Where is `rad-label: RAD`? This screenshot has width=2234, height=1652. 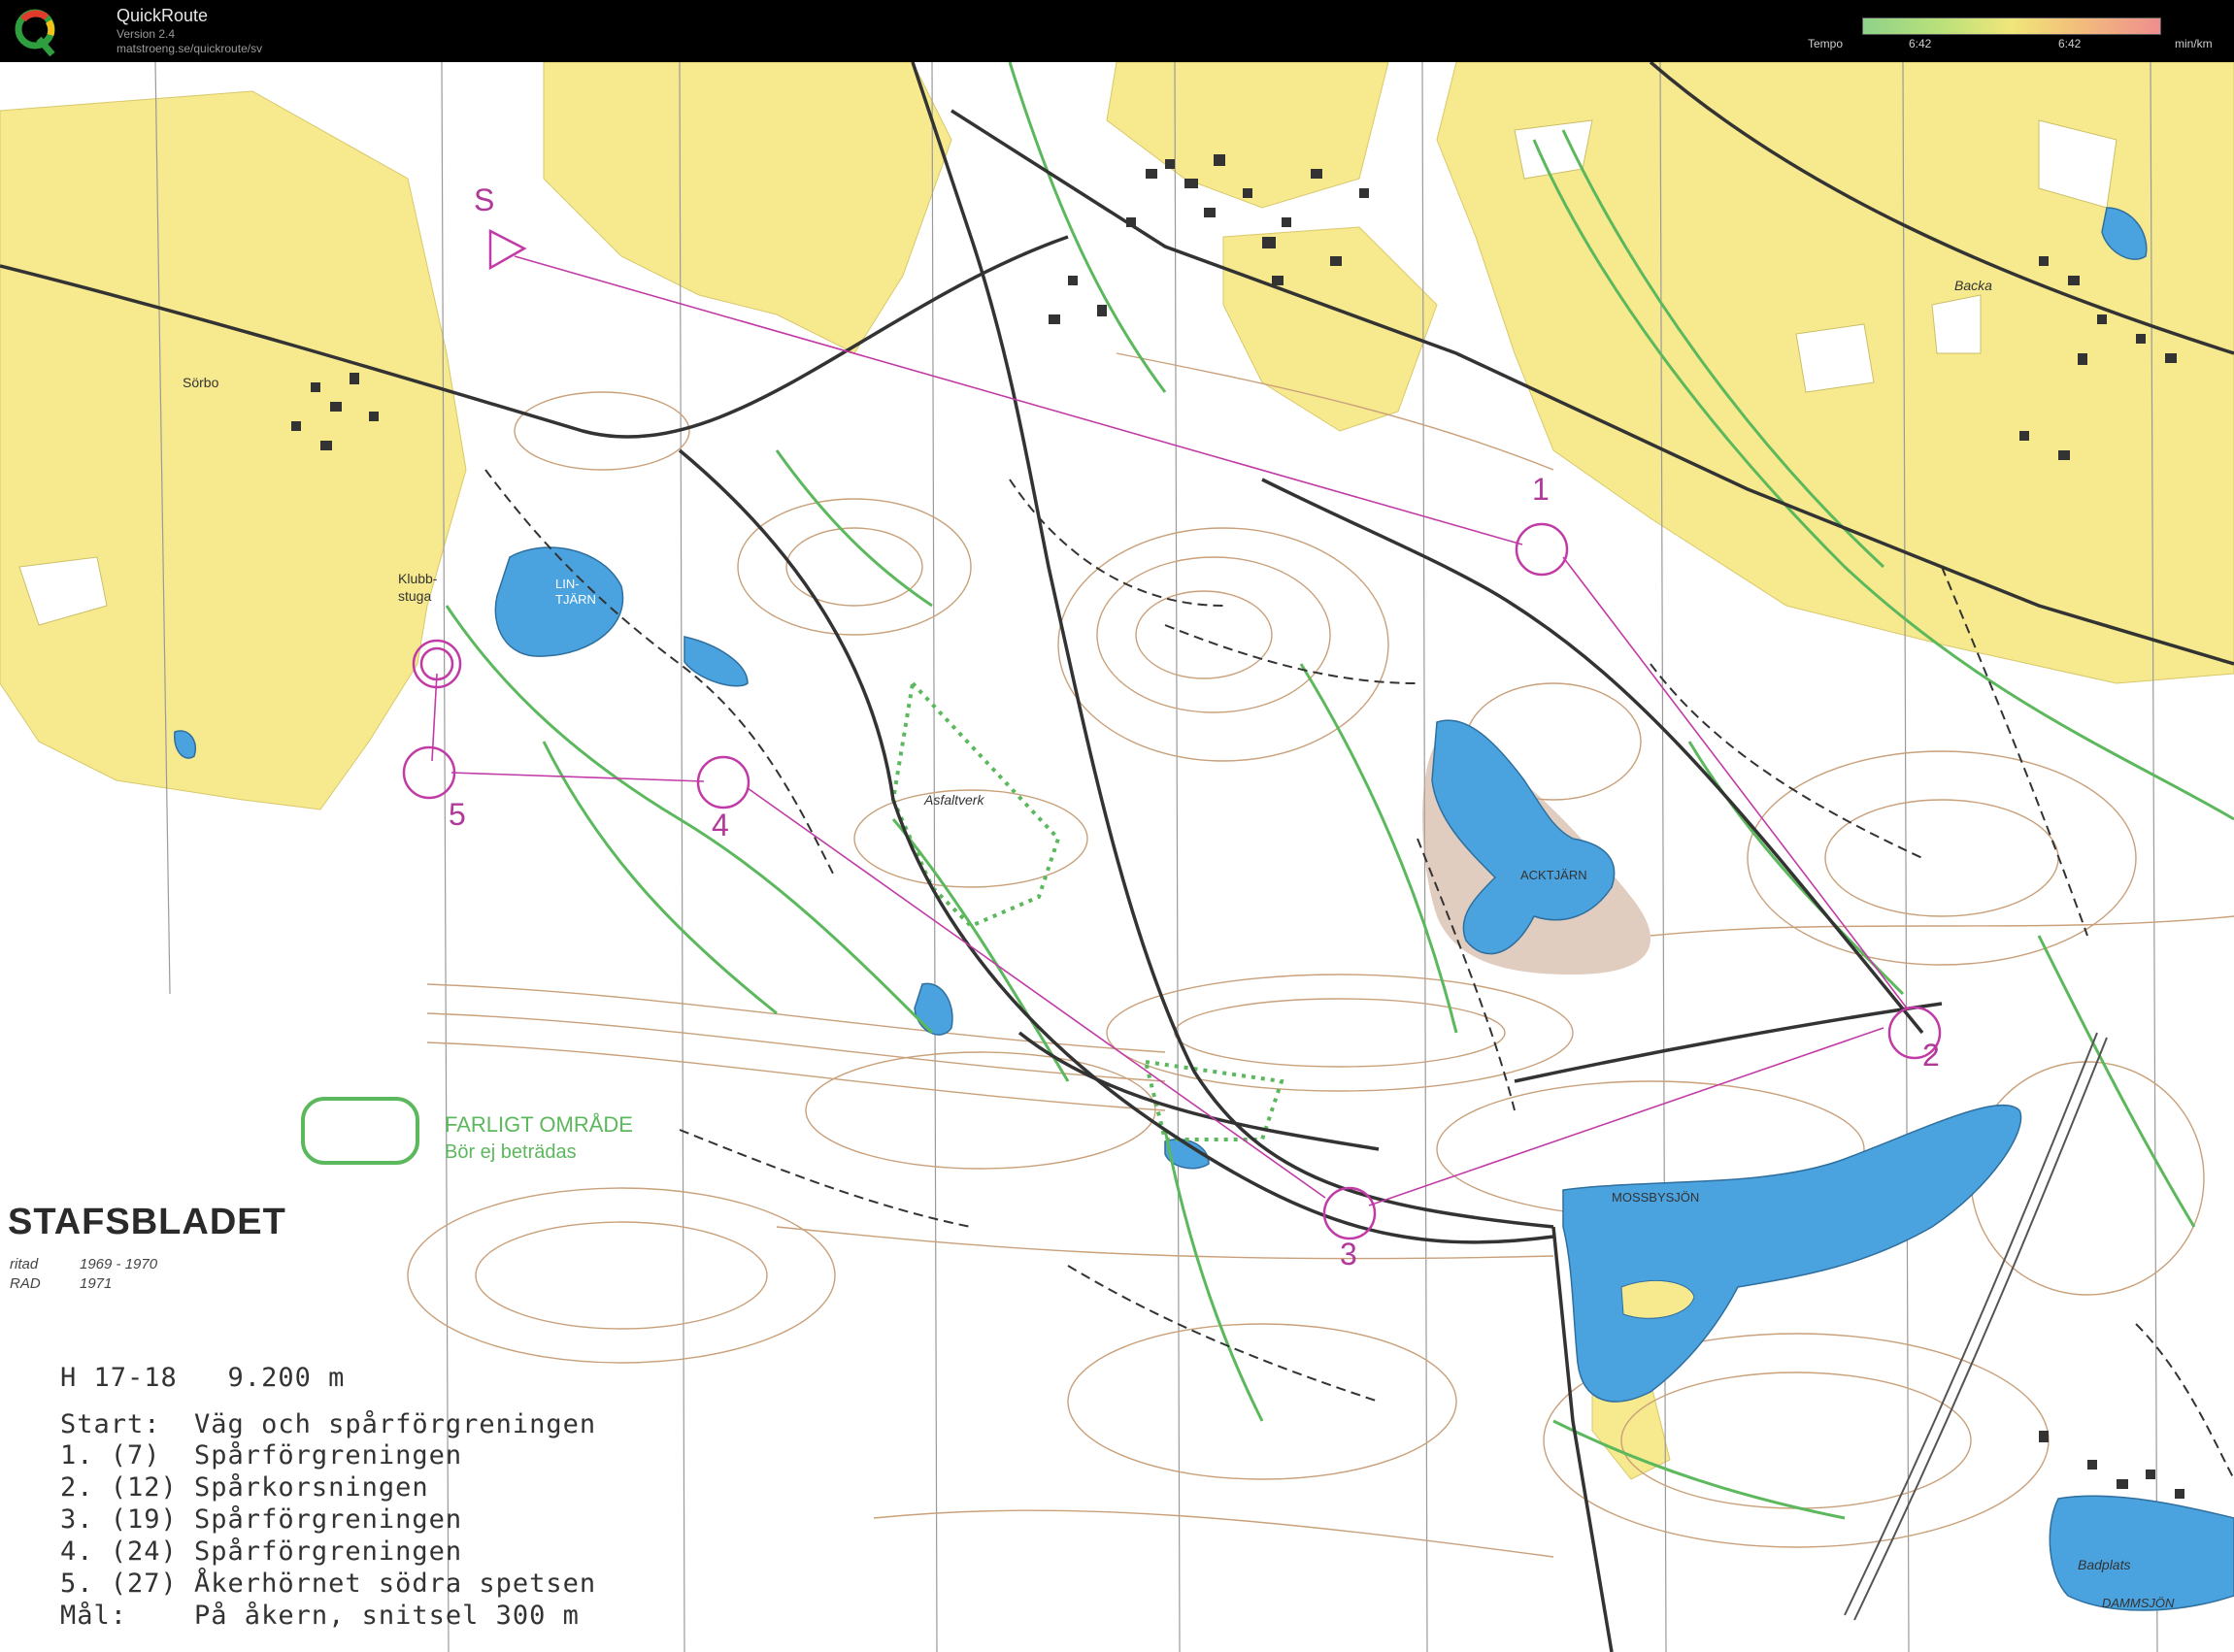 rad-label: RAD is located at coordinates (25, 1283).